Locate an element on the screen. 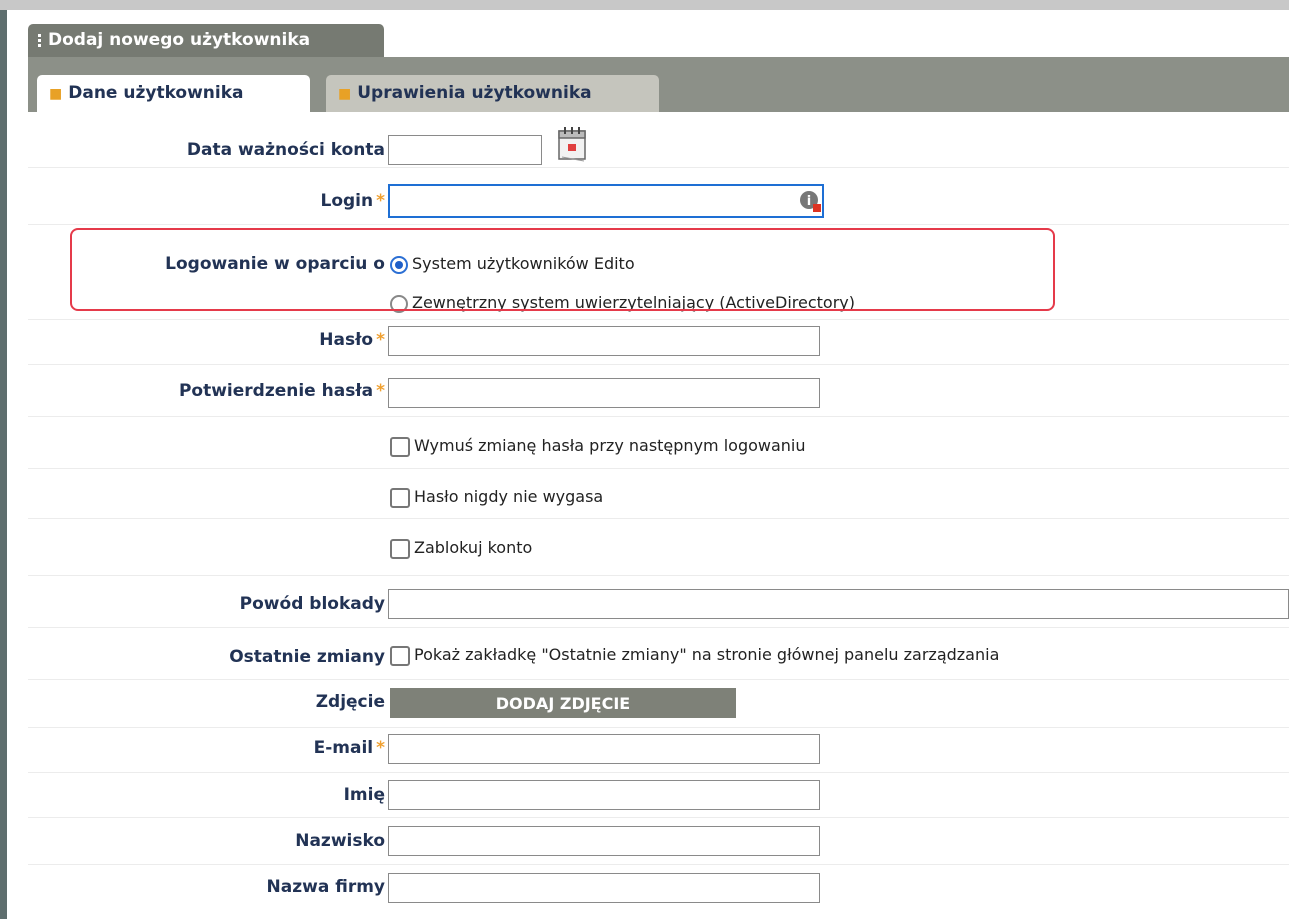 The width and height of the screenshot is (1289, 919). info-icon: i is located at coordinates (810, 201).